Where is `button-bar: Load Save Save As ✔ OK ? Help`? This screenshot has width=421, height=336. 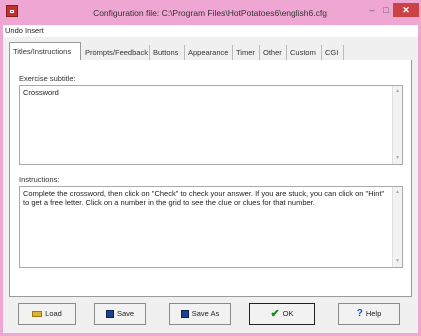 button-bar: Load Save Save As ✔ OK ? Help is located at coordinates (210, 316).